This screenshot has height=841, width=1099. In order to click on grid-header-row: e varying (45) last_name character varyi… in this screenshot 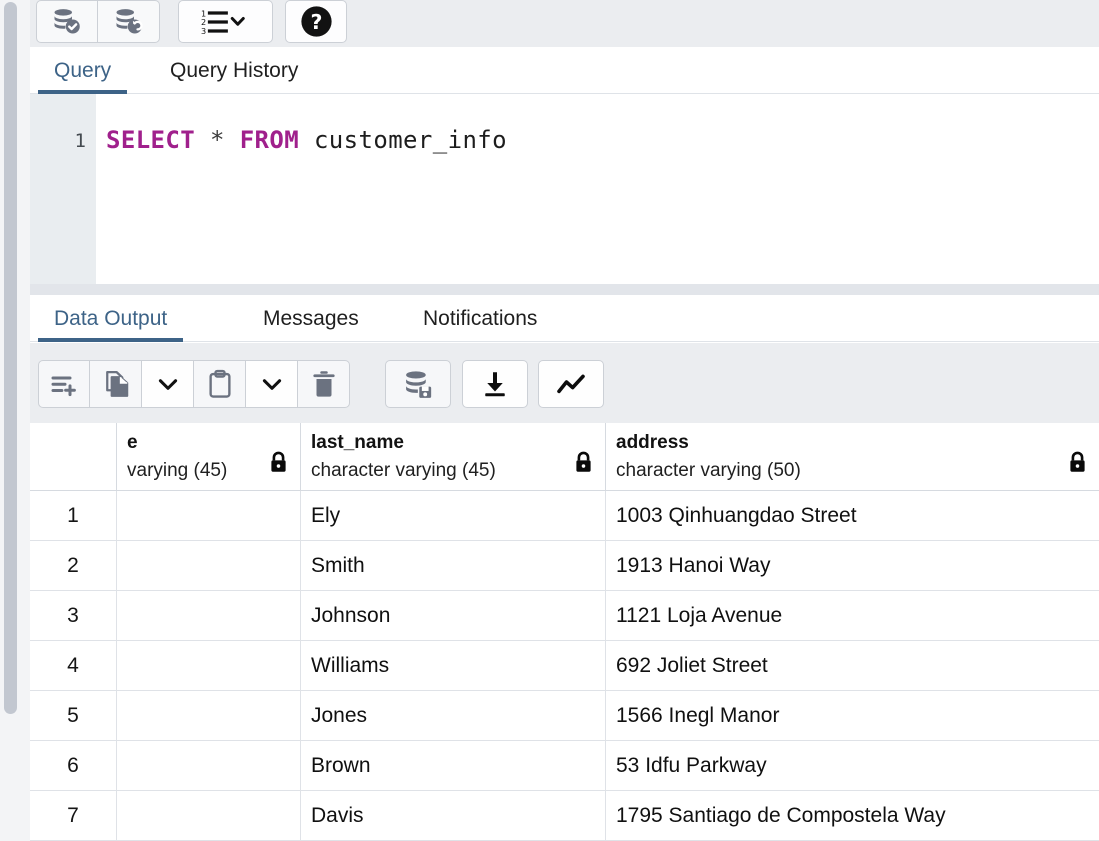, I will do `click(564, 457)`.